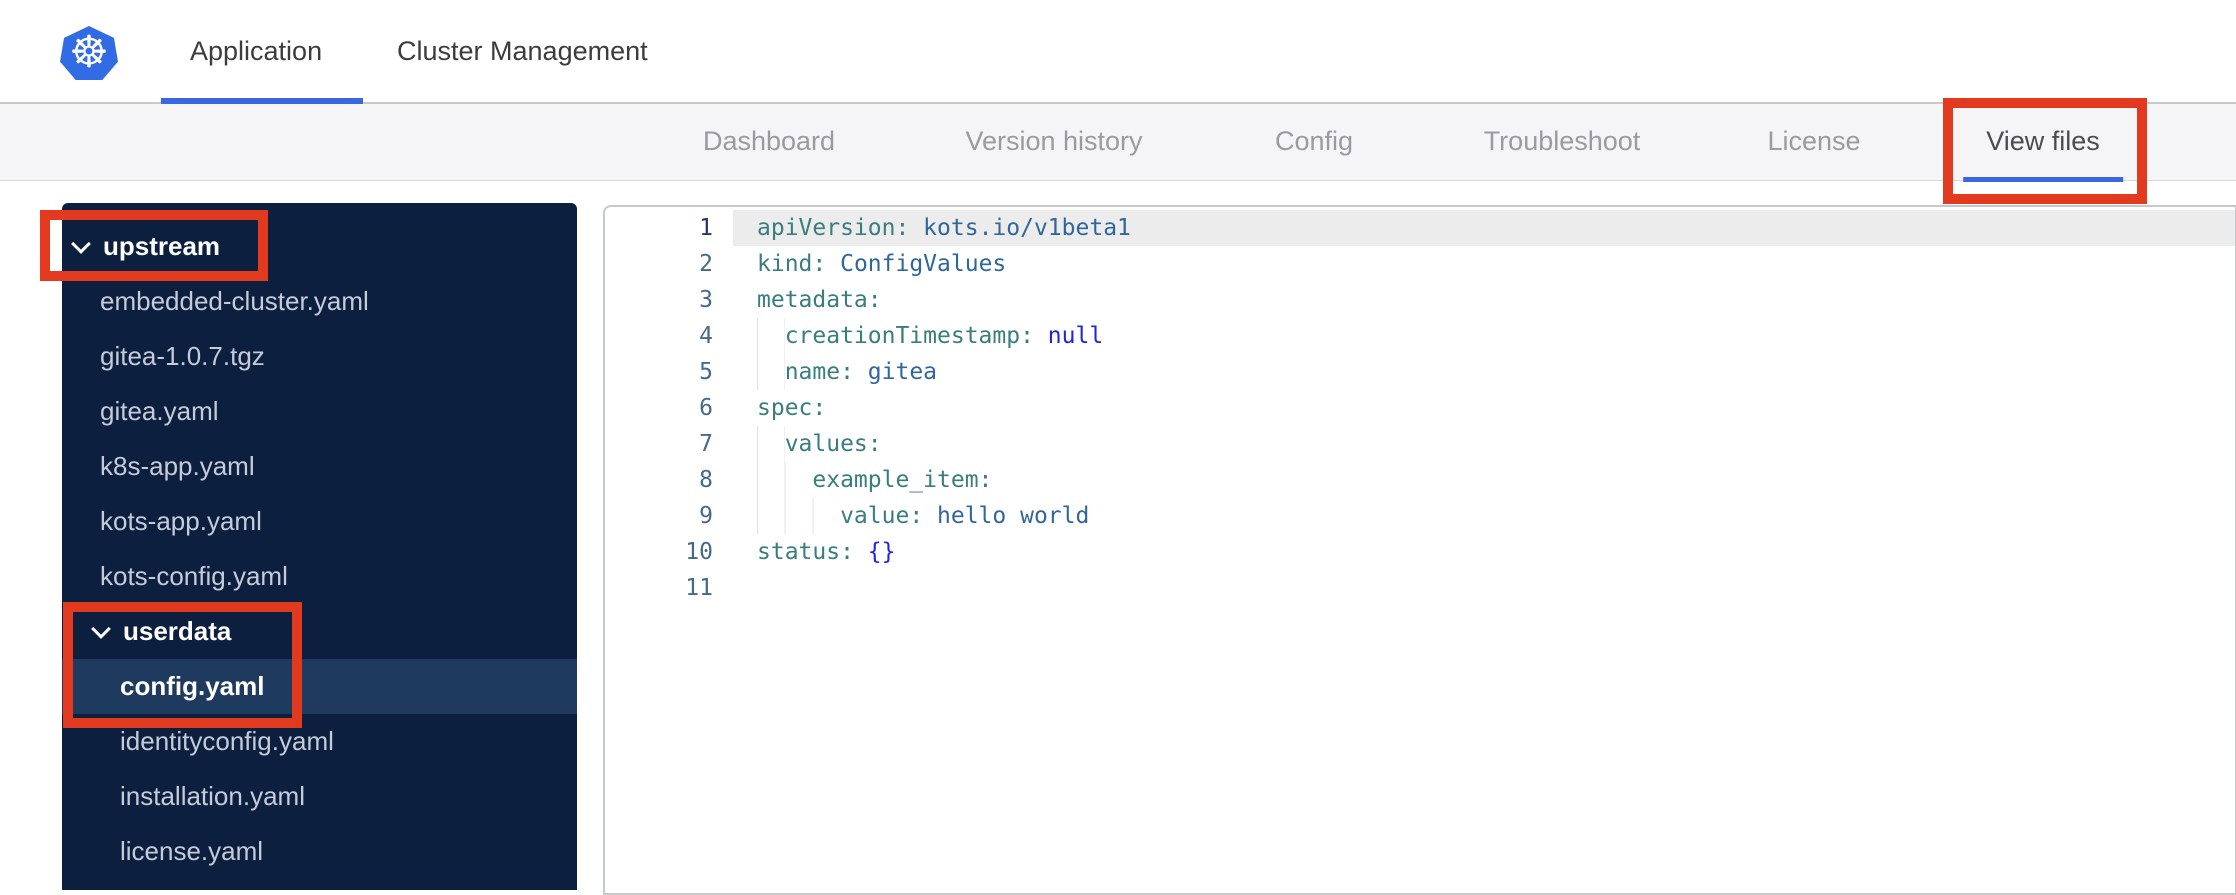  What do you see at coordinates (319, 686) in the screenshot?
I see `file-config-yaml: config.yaml` at bounding box center [319, 686].